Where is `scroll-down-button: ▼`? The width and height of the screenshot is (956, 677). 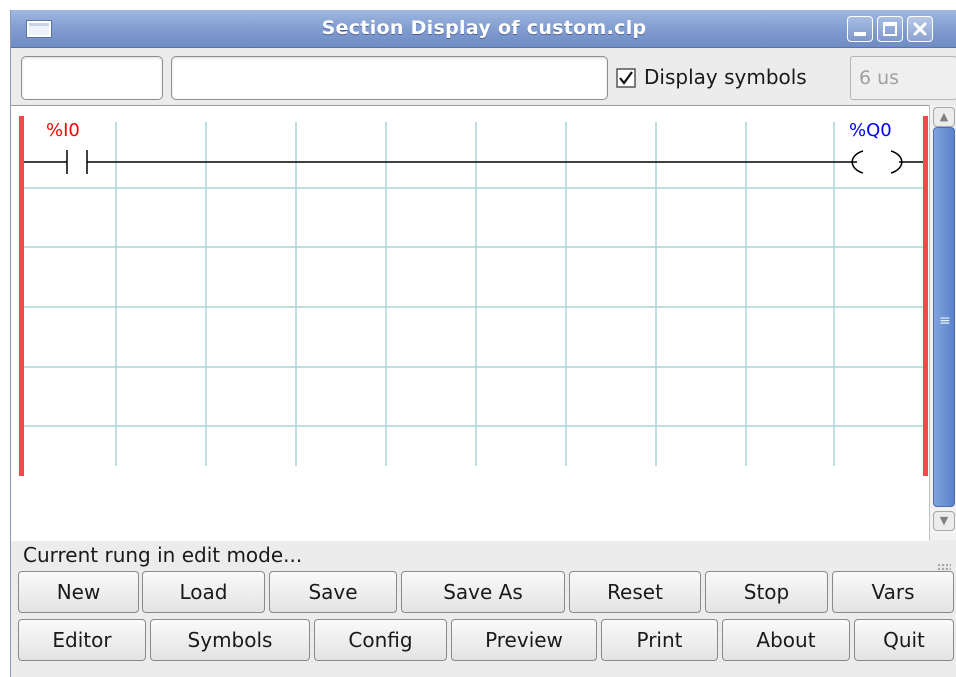 scroll-down-button: ▼ is located at coordinates (944, 521).